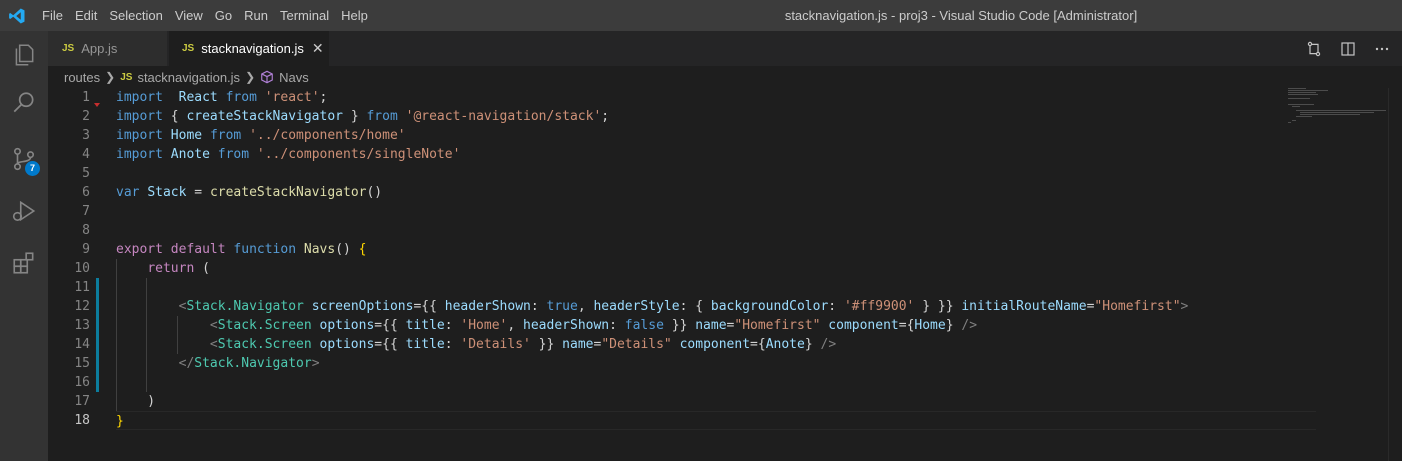 The width and height of the screenshot is (1402, 461). Describe the element at coordinates (716, 135) in the screenshot. I see `code-line: import Home from '../components/home'` at that location.